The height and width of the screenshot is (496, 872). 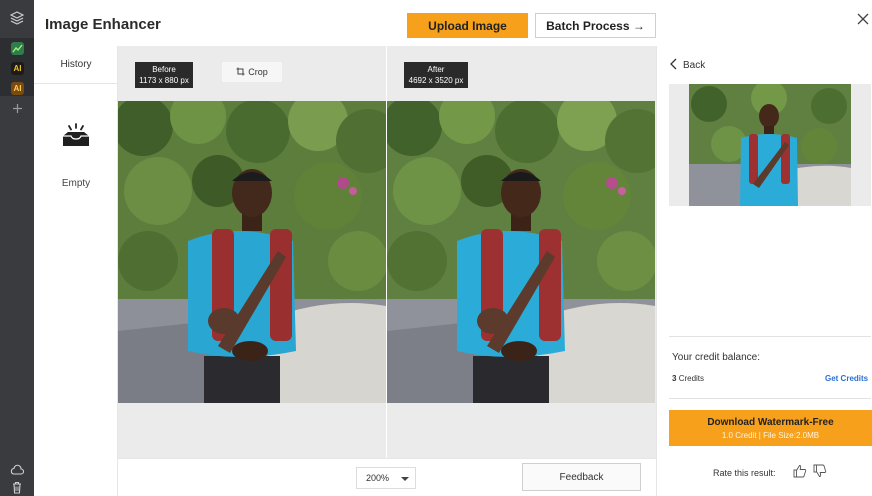 I want to click on feedback-button: Feedback, so click(x=581, y=477).